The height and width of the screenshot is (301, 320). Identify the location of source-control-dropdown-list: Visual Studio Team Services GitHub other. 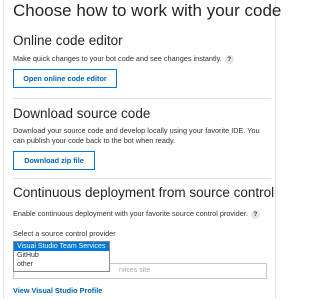
(61, 256).